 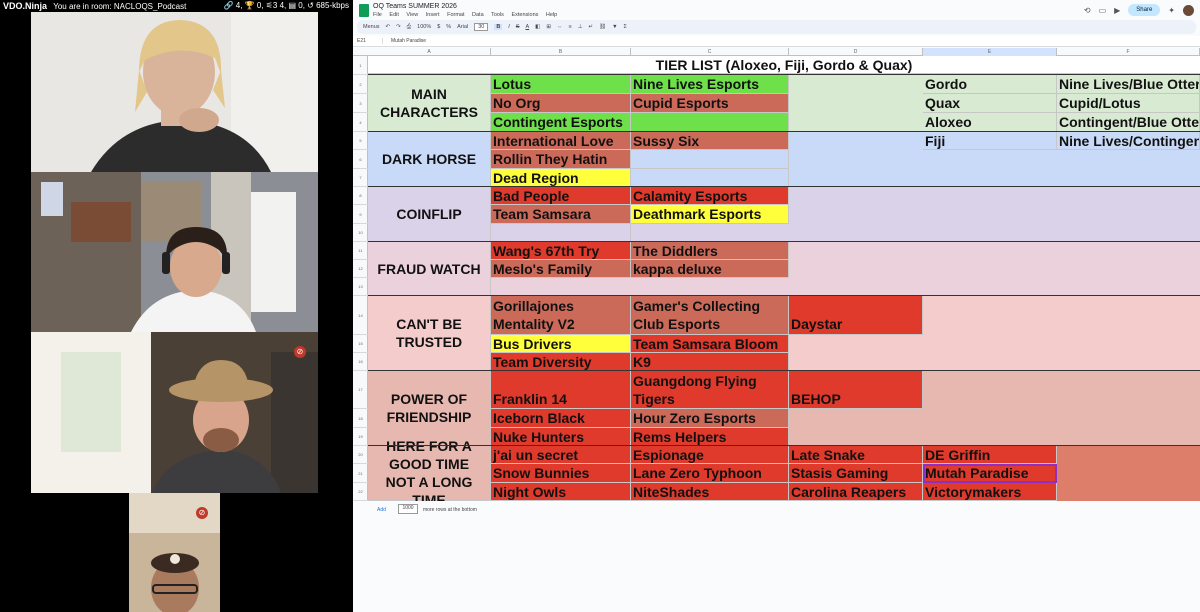 I want to click on cell-d14: Daystar, so click(x=856, y=315).